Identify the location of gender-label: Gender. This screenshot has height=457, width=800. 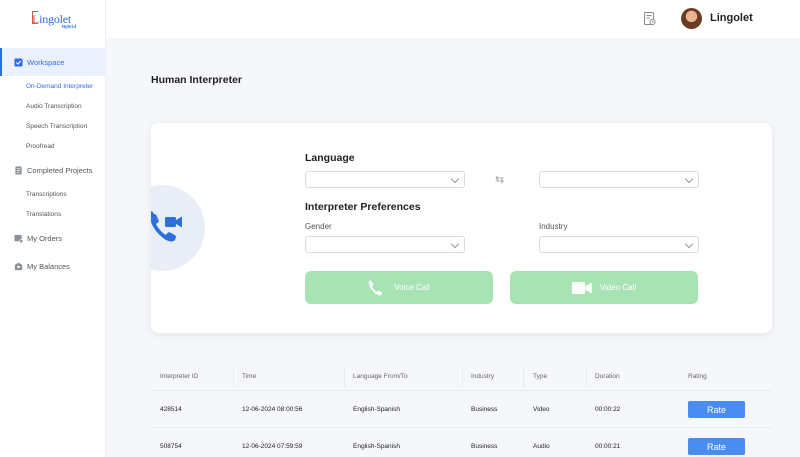
(318, 226).